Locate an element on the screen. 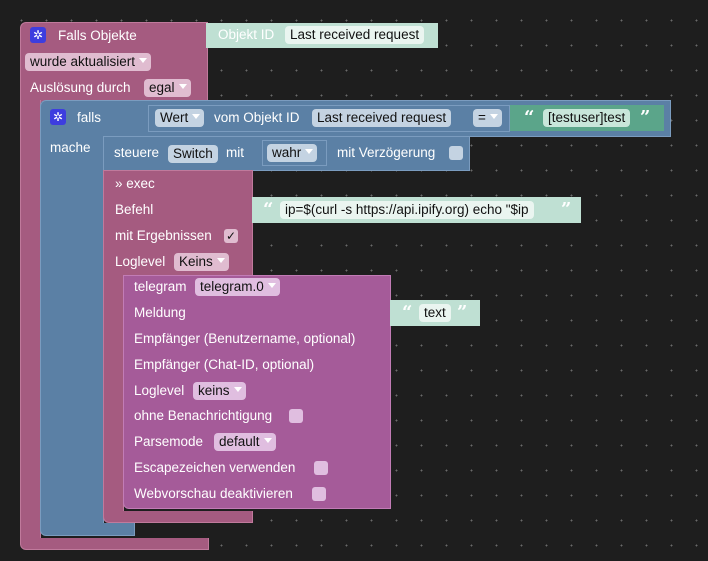  operator-dropdown: = is located at coordinates (487, 118).